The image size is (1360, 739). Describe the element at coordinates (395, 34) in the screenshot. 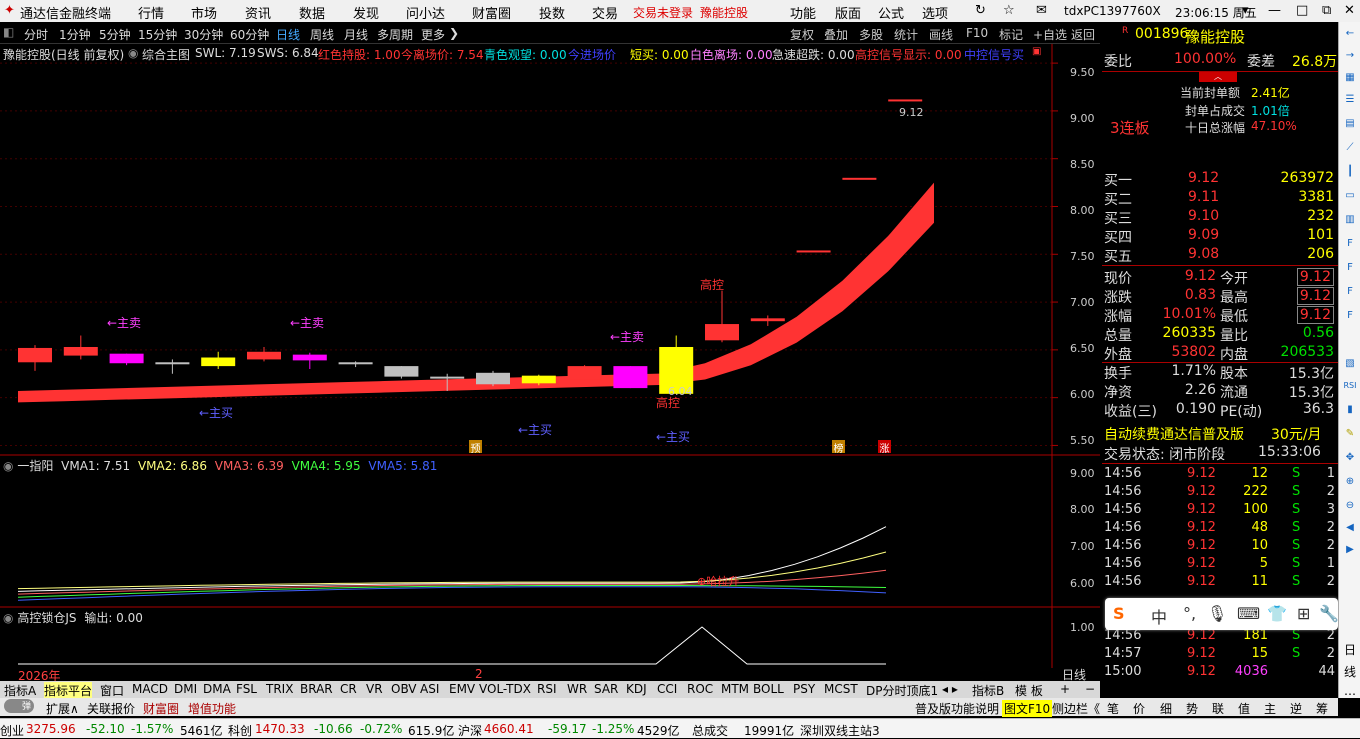

I see `period-multi: 多周期` at that location.